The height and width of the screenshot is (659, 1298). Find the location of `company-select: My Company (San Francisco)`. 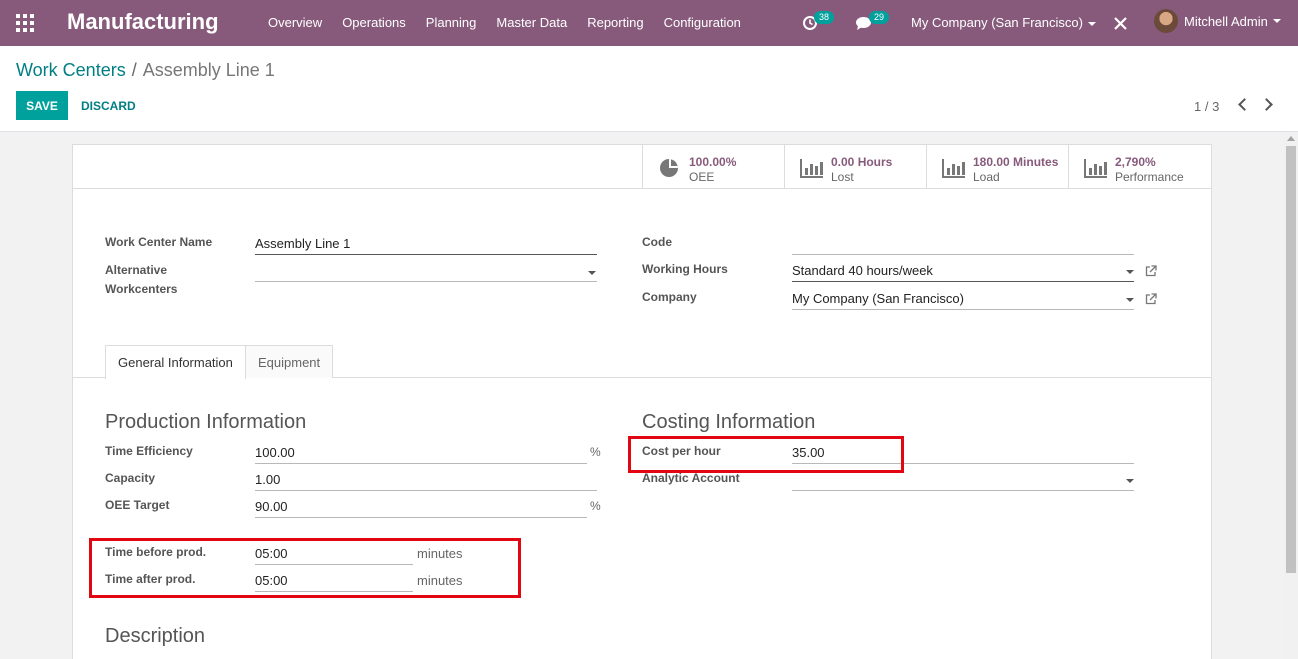

company-select: My Company (San Francisco) is located at coordinates (963, 299).